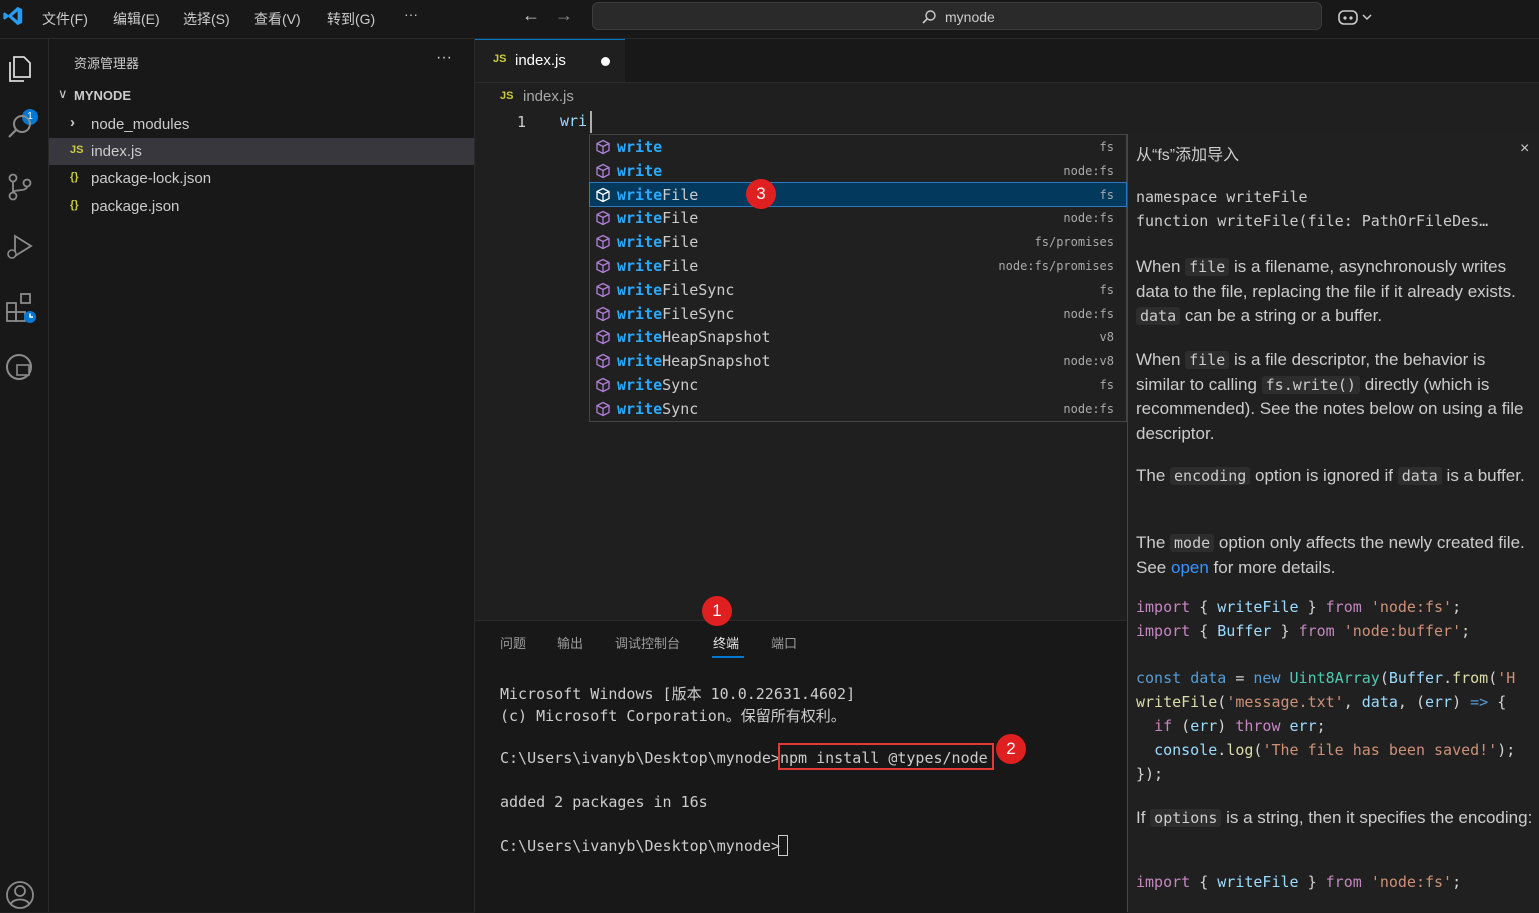 The image size is (1539, 913). What do you see at coordinates (605, 61) in the screenshot?
I see `unsaved-dot-icon` at bounding box center [605, 61].